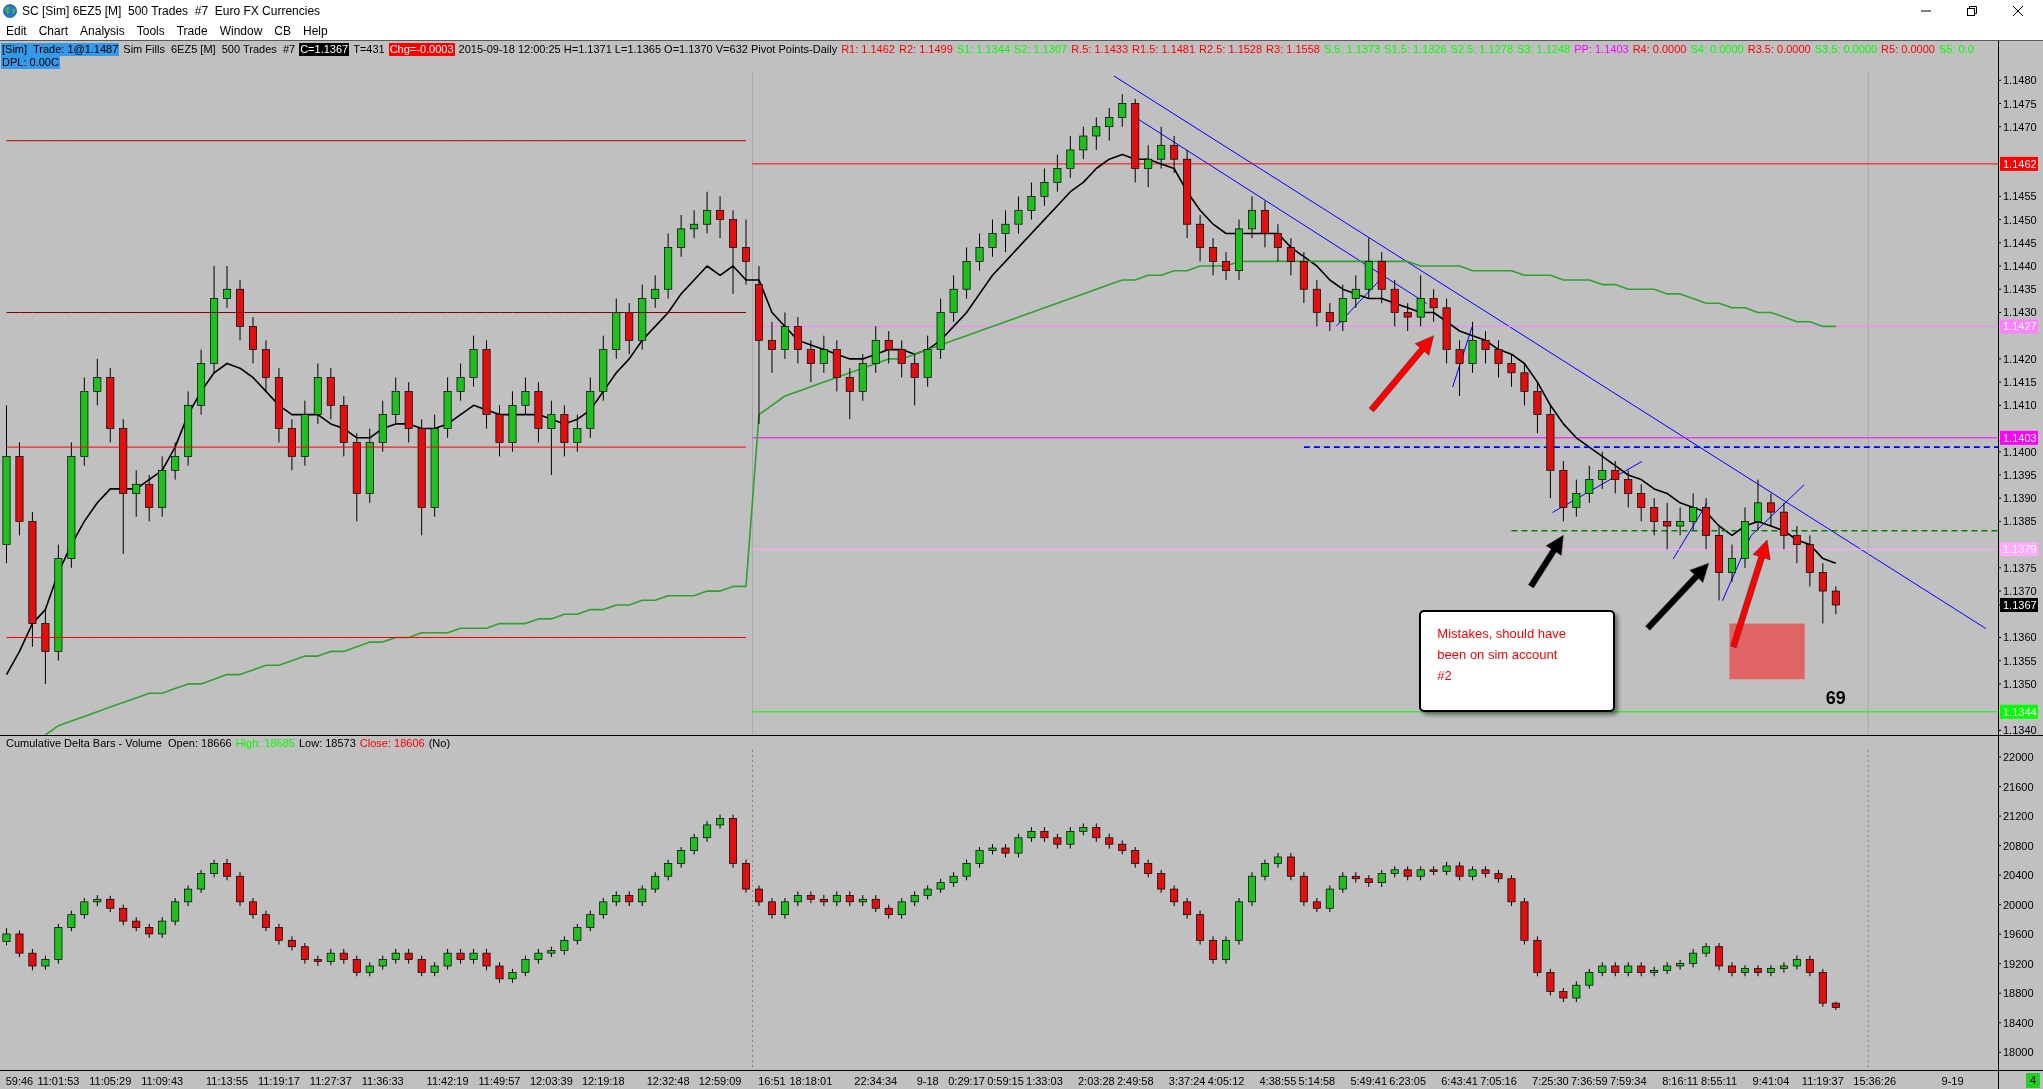  What do you see at coordinates (1096, 1081) in the screenshot?
I see `time-label: 2:03:28` at bounding box center [1096, 1081].